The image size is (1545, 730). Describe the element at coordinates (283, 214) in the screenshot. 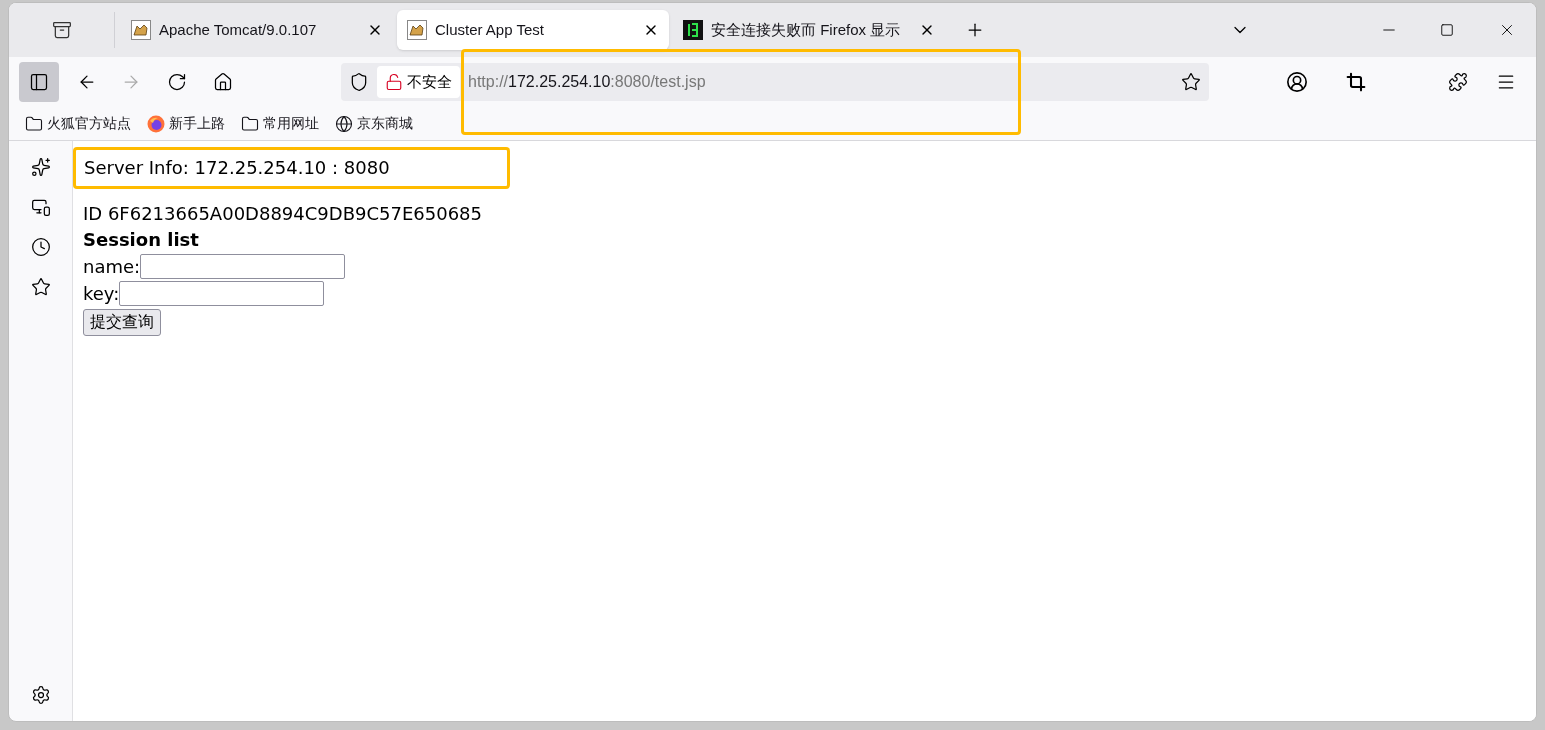

I see `session-id: ID 6F6213665A00D8894C9DB9C57E650685` at that location.